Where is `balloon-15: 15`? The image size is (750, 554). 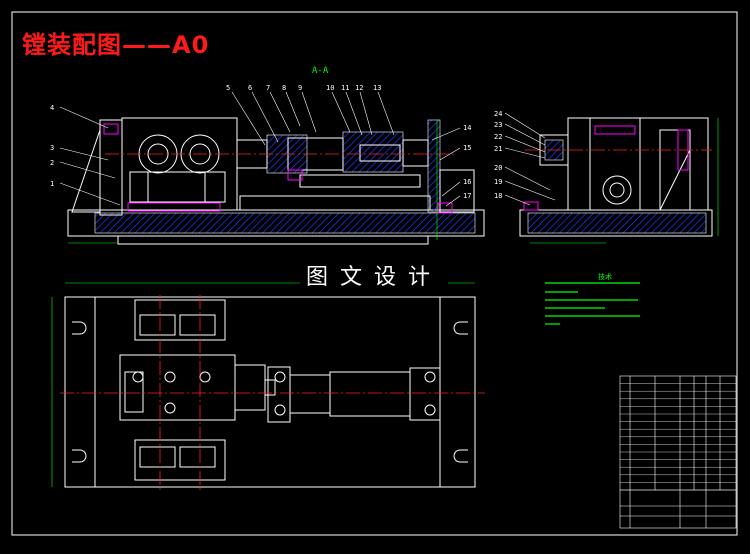
balloon-15: 15 is located at coordinates (467, 148).